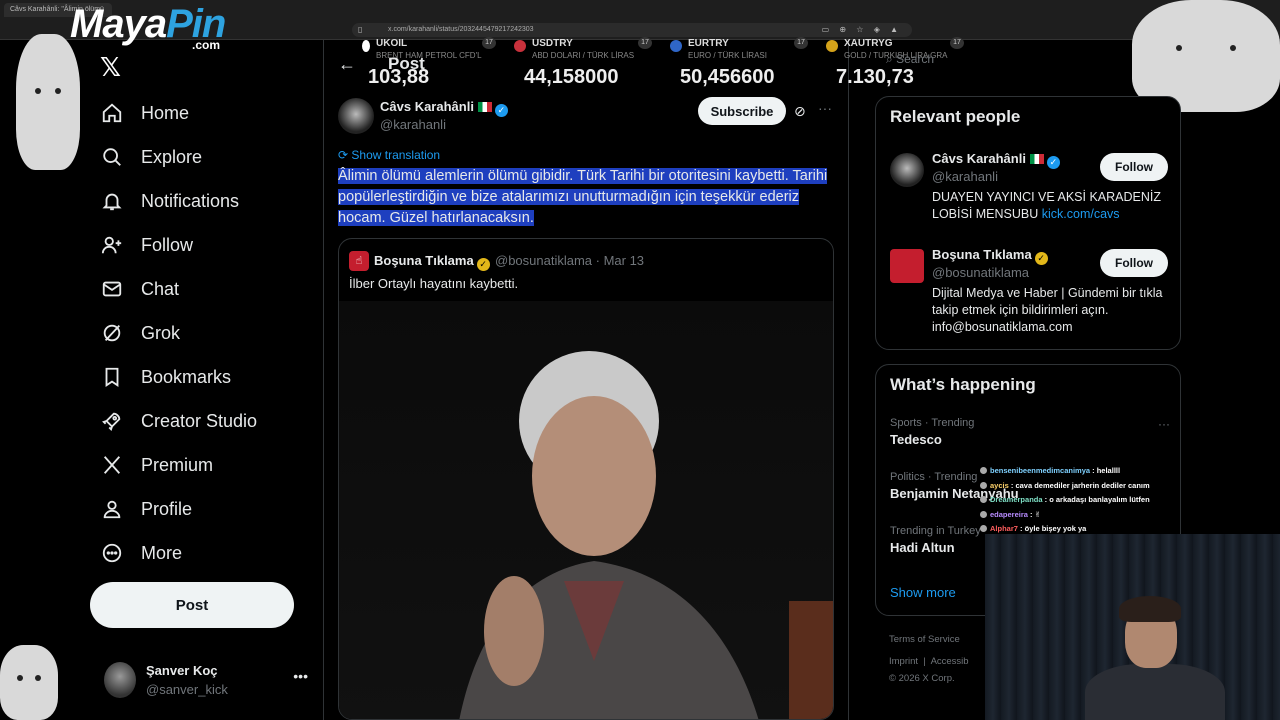  Describe the element at coordinates (161, 332) in the screenshot. I see `nav-label: Grok` at that location.